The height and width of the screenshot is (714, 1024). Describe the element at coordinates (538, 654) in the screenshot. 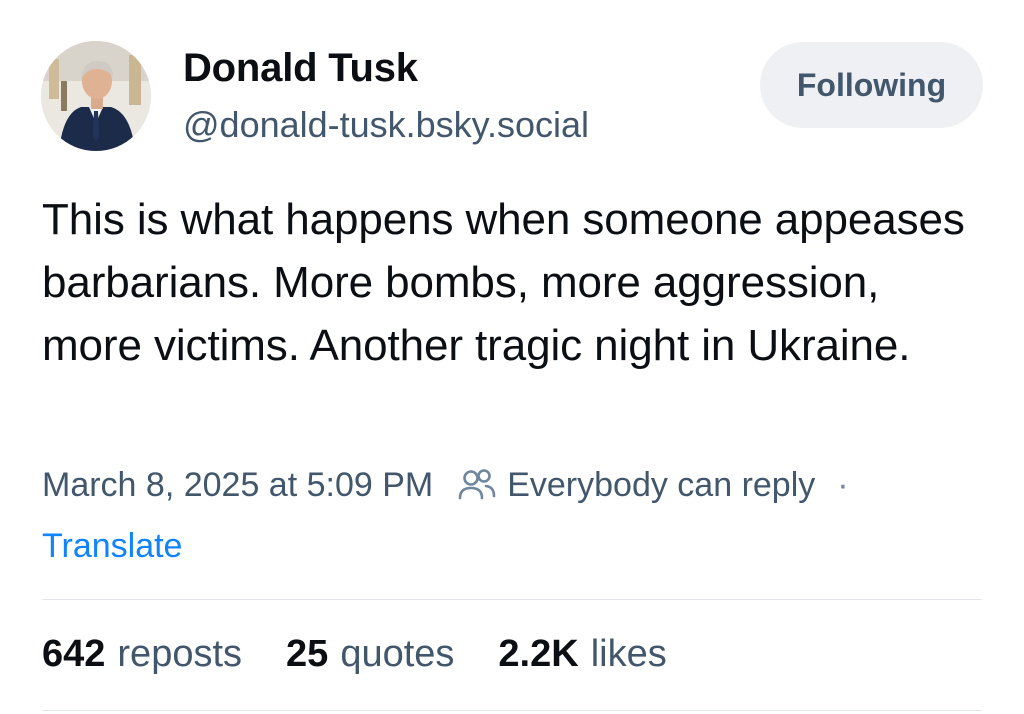

I see `likes-count: 2.2K` at that location.